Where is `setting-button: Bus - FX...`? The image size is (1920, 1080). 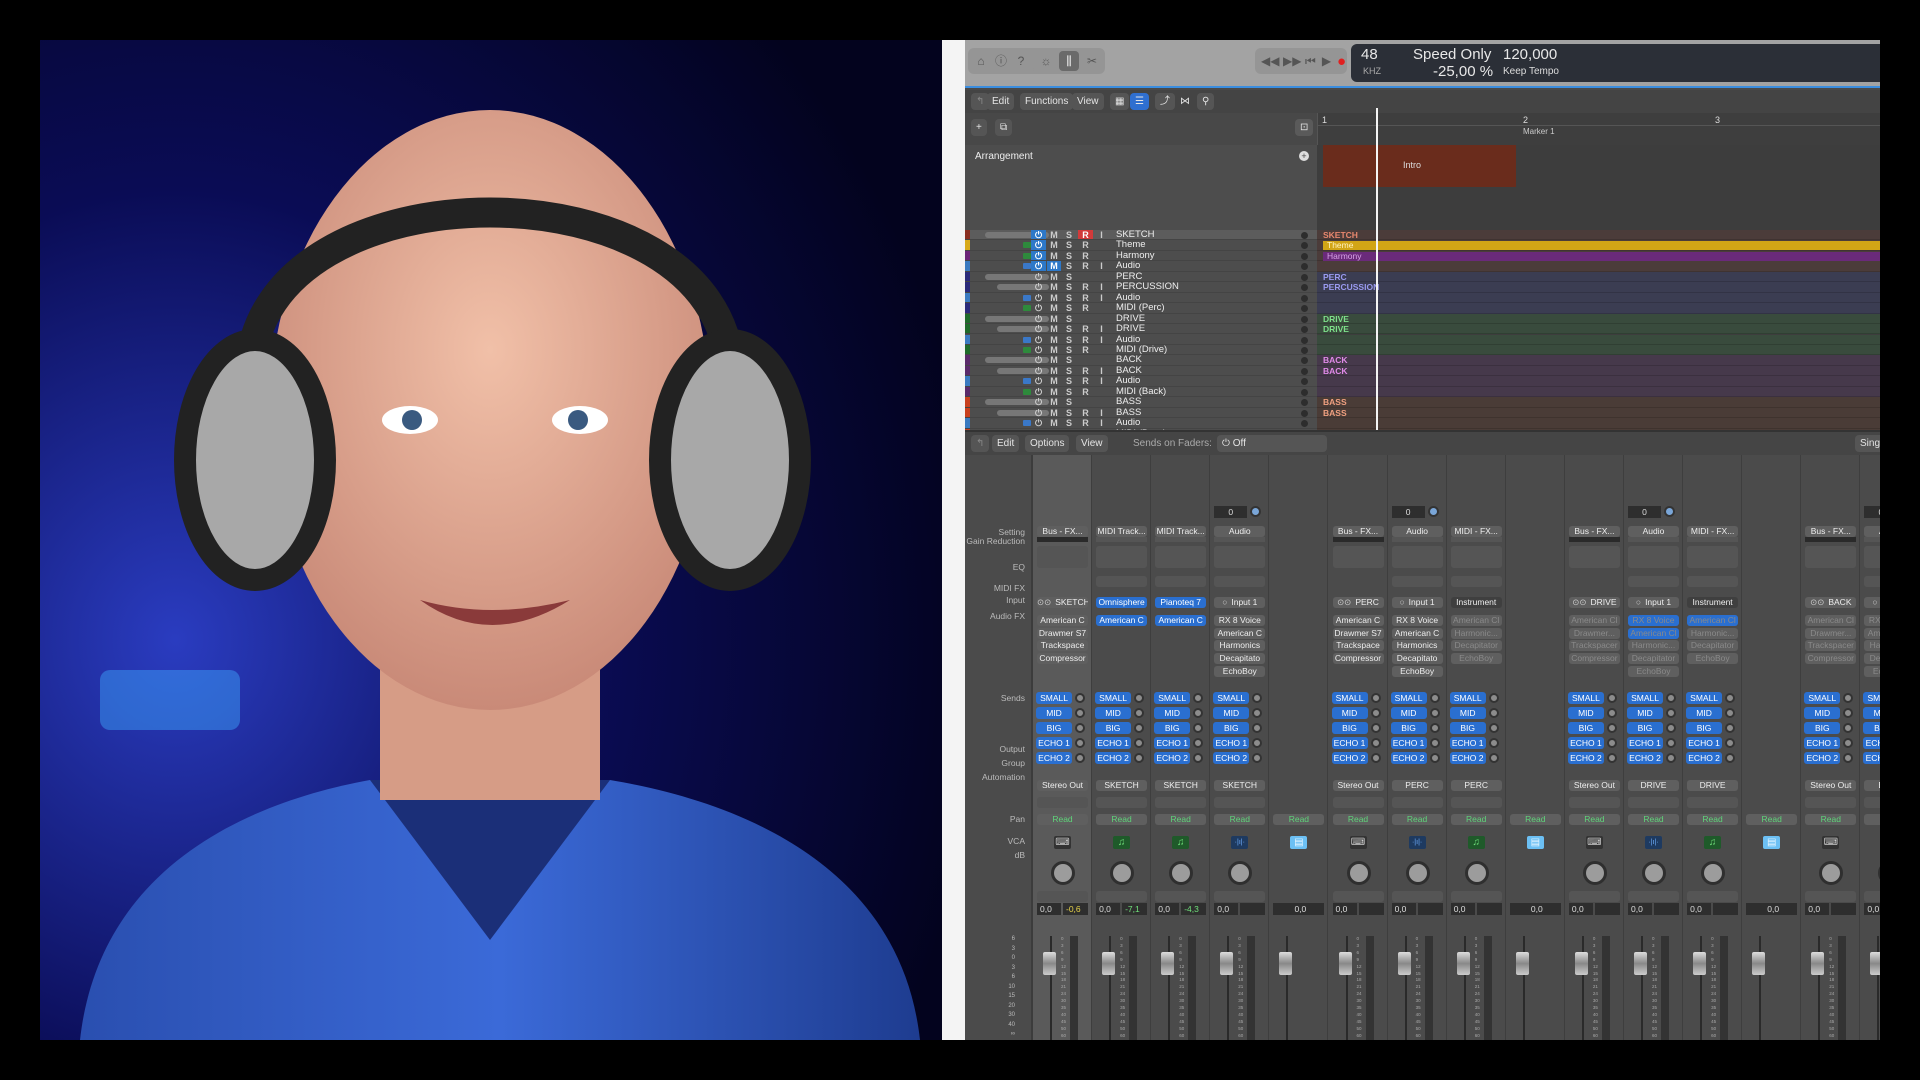 setting-button: Bus - FX... is located at coordinates (1831, 531).